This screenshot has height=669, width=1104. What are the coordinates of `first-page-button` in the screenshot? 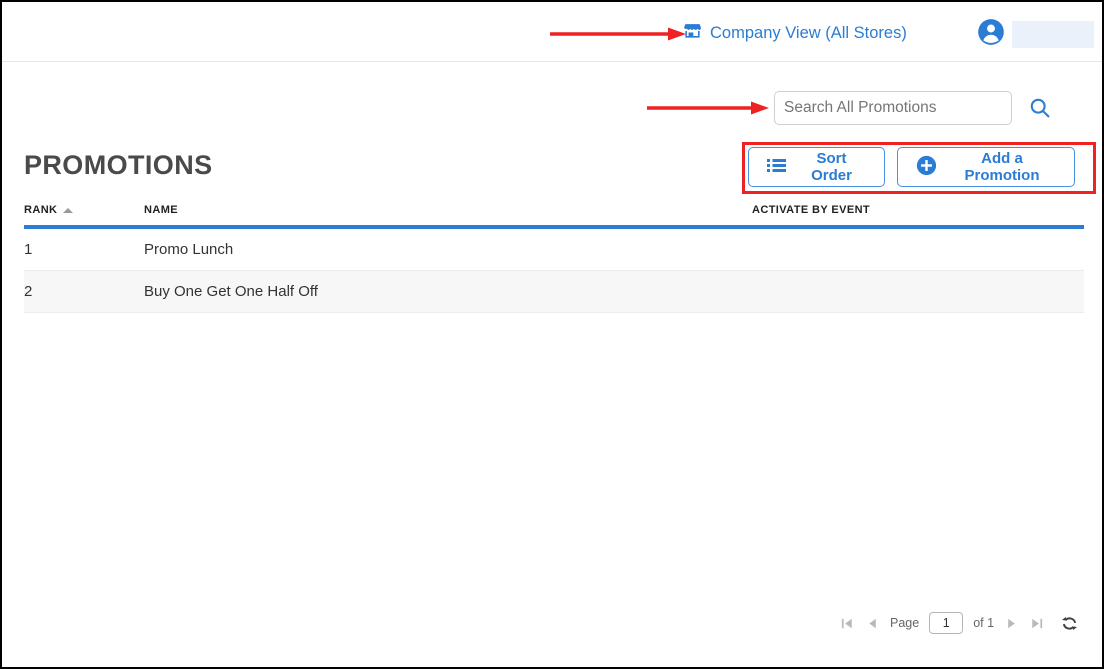 It's located at (847, 623).